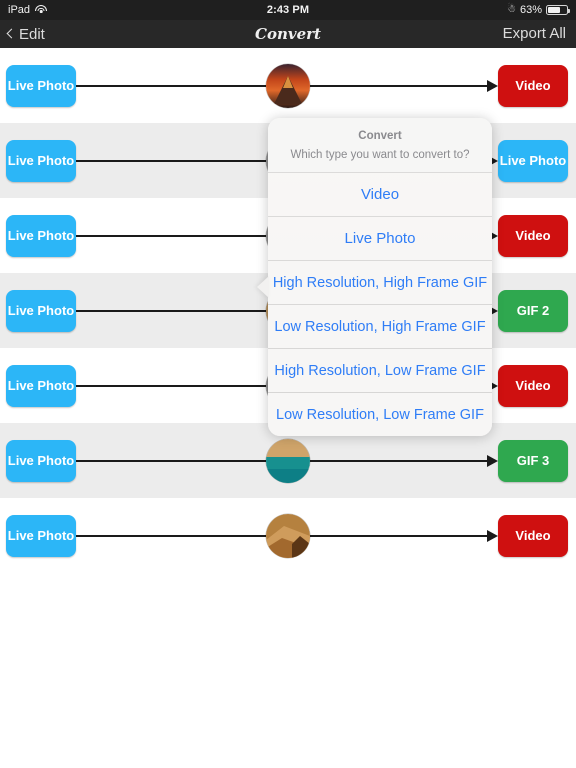  Describe the element at coordinates (533, 160) in the screenshot. I see `target-type-chip: Live Photo` at that location.